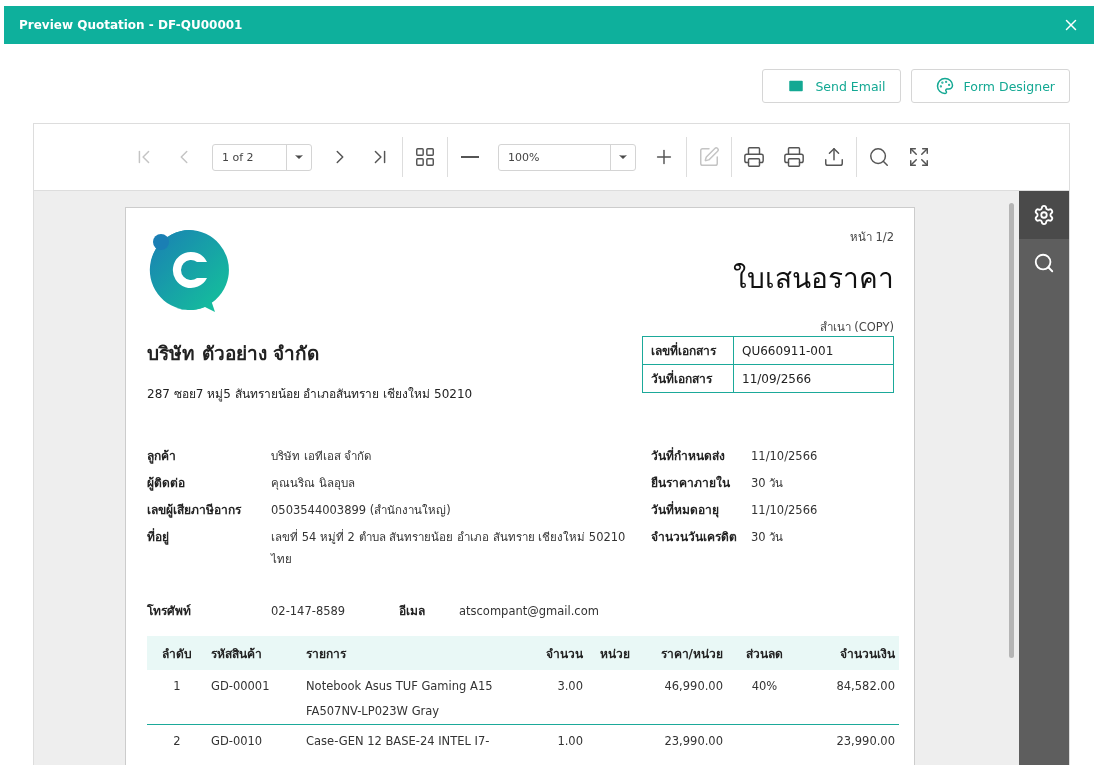 The height and width of the screenshot is (765, 1094). I want to click on table-cell: GD-00001, so click(254, 697).